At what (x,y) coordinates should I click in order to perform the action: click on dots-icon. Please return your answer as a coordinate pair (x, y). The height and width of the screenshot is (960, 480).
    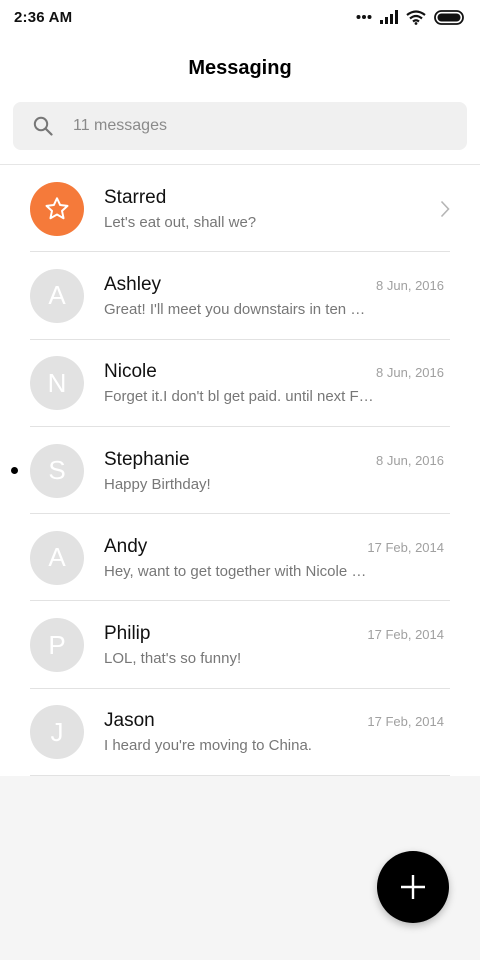
    Looking at the image, I should click on (364, 17).